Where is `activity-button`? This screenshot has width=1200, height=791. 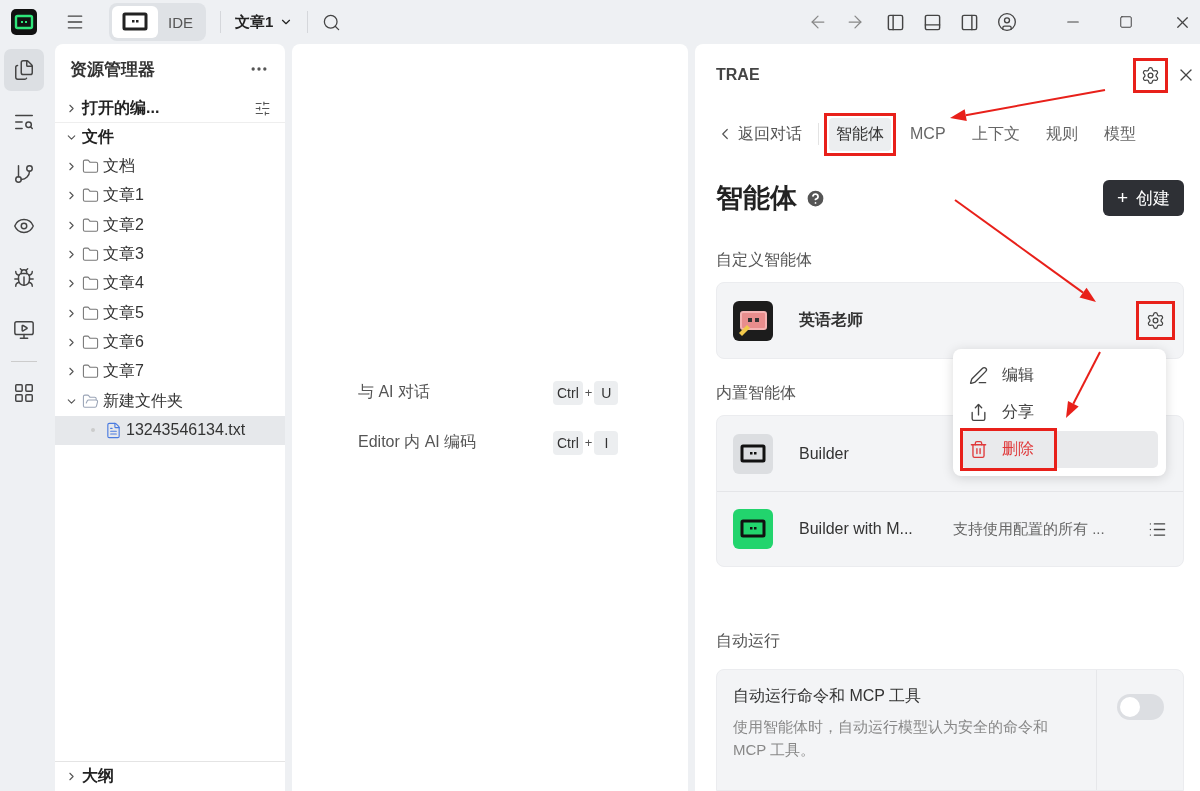 activity-button is located at coordinates (24, 70).